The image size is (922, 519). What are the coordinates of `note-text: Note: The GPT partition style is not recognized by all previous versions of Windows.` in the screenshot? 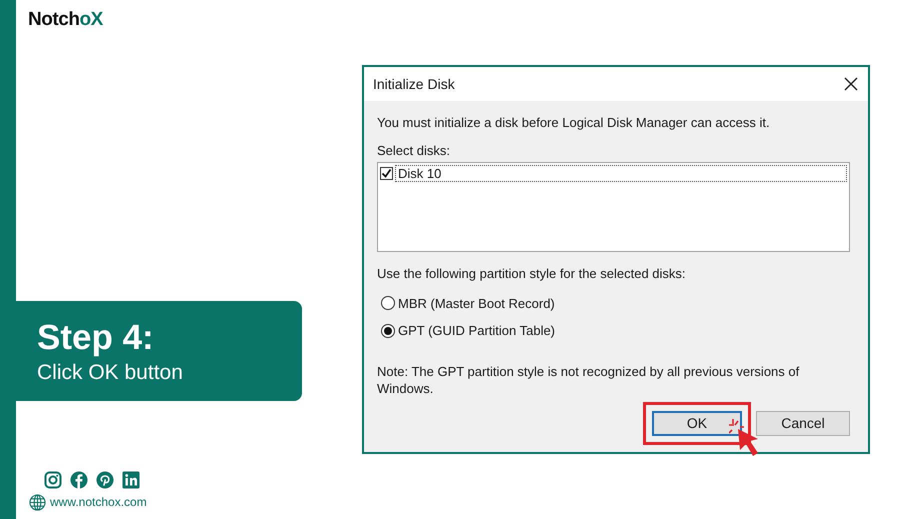 It's located at (588, 379).